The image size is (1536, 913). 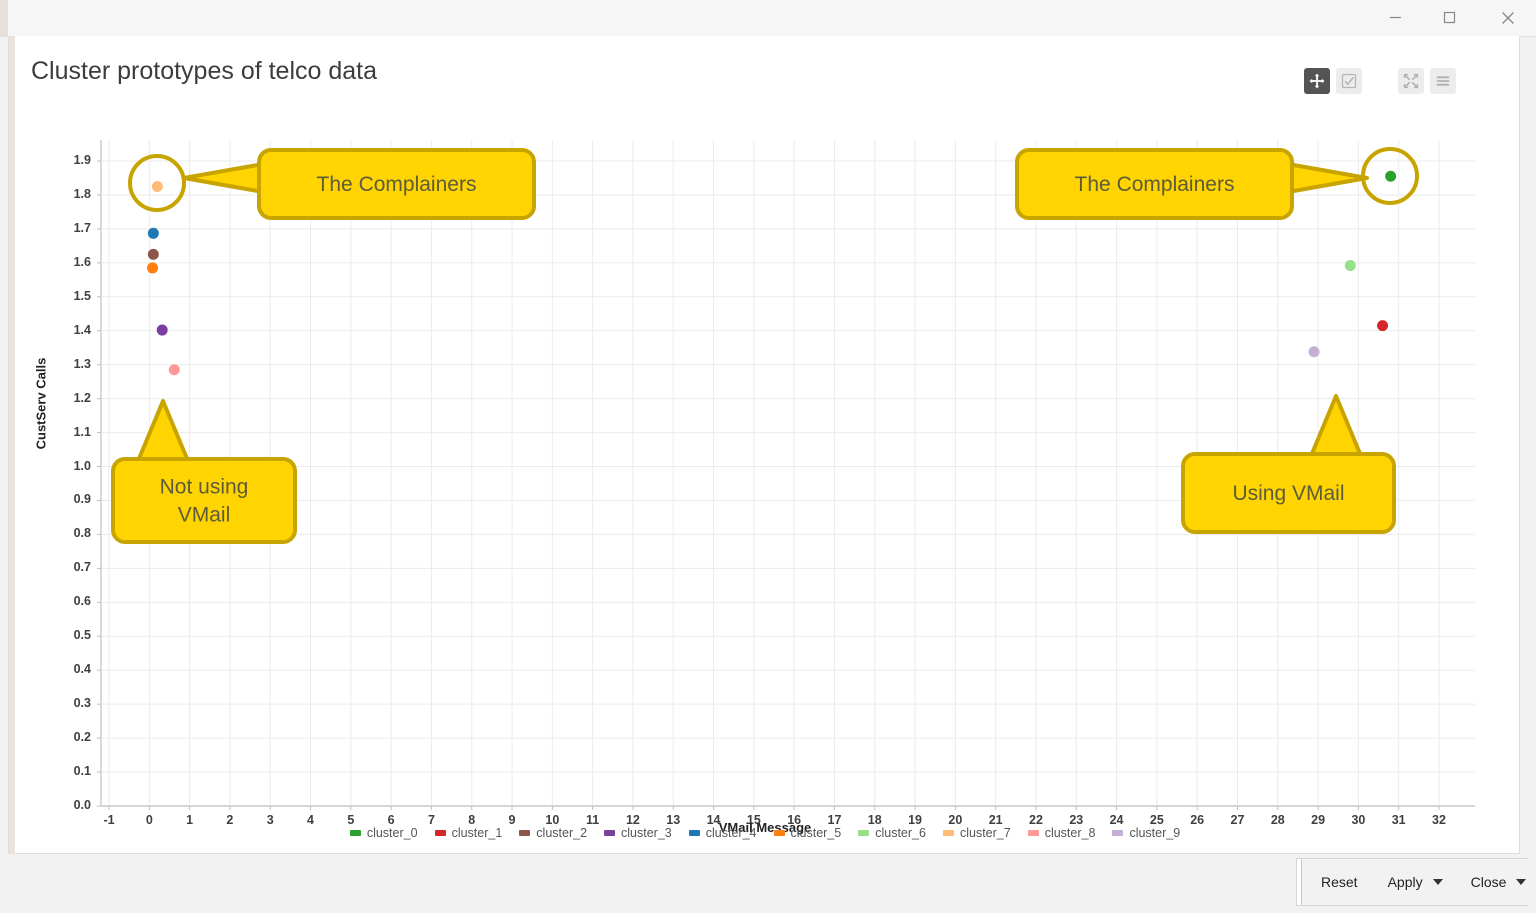 What do you see at coordinates (593, 820) in the screenshot?
I see `x-tick-label: 11` at bounding box center [593, 820].